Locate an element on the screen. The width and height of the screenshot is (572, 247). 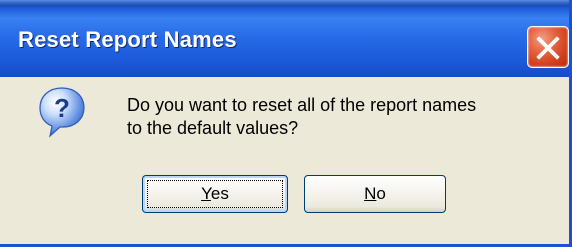
title-bar-highlight is located at coordinates (284, 3).